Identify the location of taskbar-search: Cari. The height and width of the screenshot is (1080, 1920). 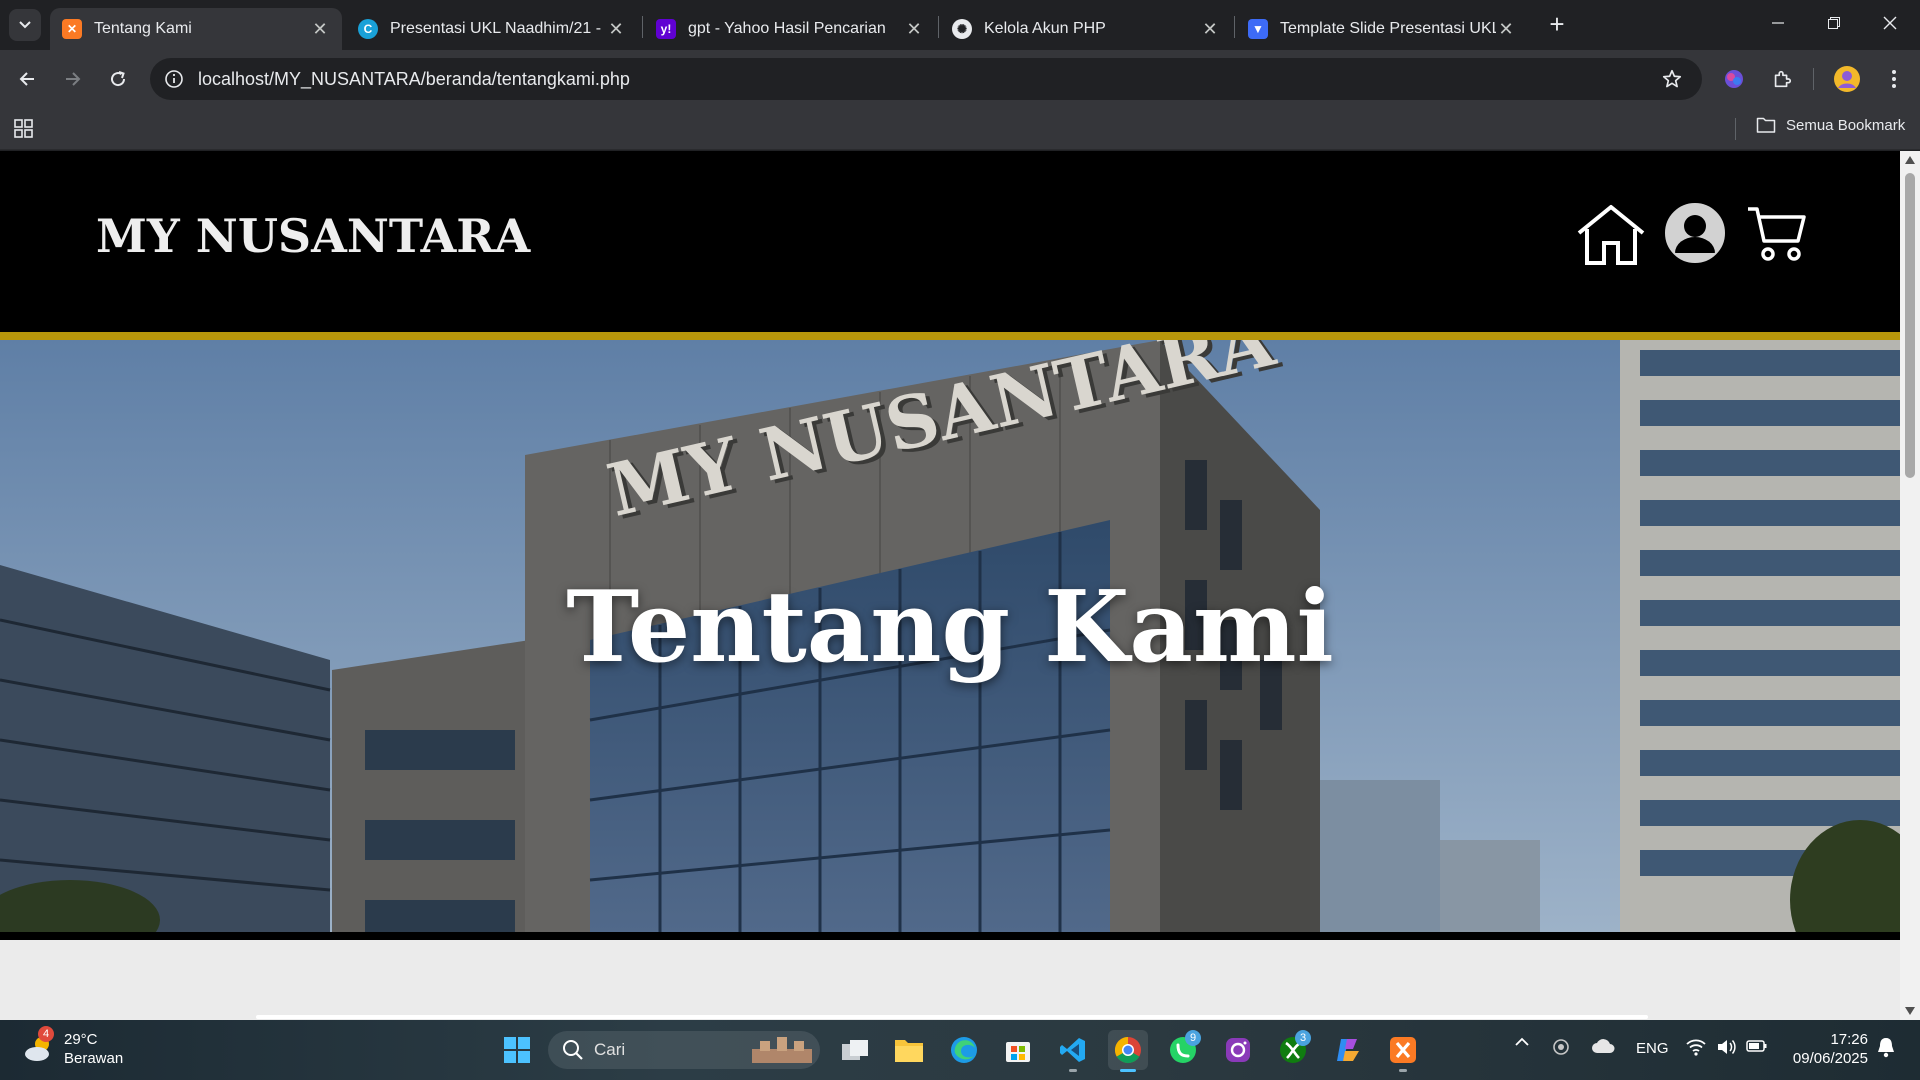
(684, 1050).